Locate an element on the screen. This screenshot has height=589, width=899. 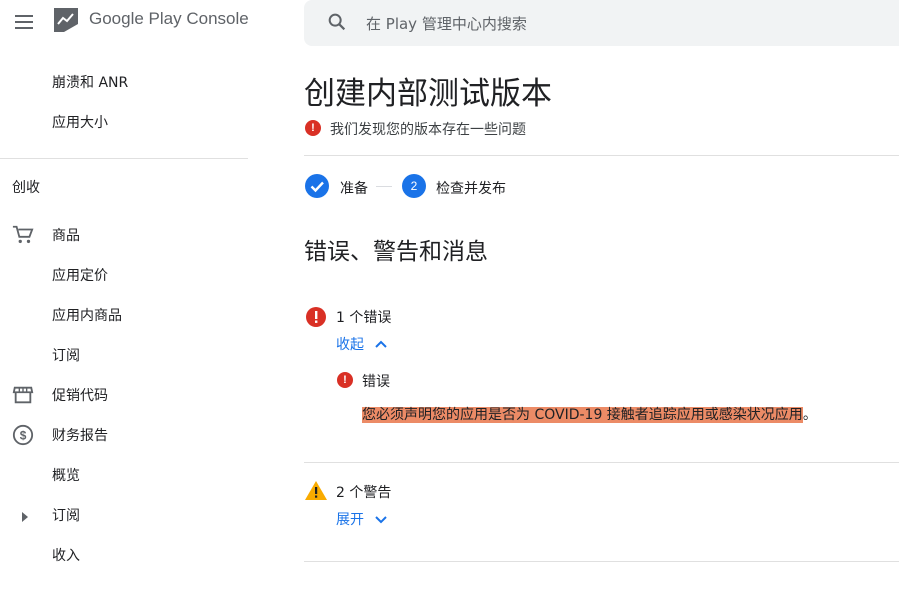
sidebar-item-financial-reports: 财务报告 is located at coordinates (80, 435).